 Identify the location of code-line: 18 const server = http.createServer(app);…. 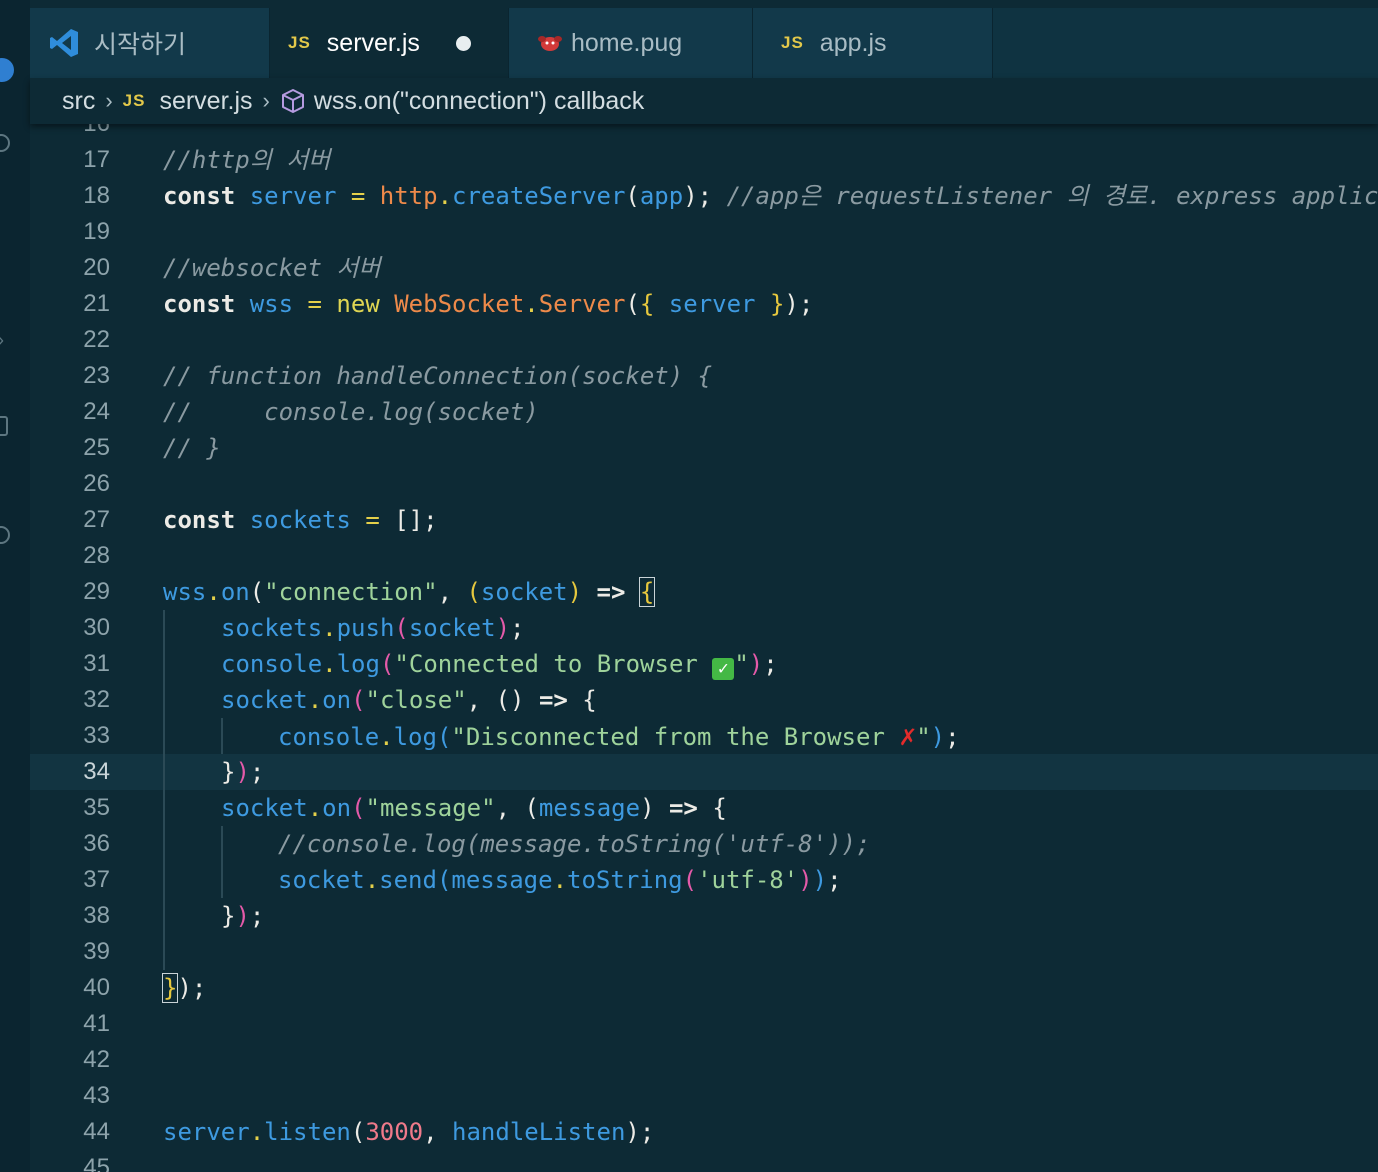
(704, 196).